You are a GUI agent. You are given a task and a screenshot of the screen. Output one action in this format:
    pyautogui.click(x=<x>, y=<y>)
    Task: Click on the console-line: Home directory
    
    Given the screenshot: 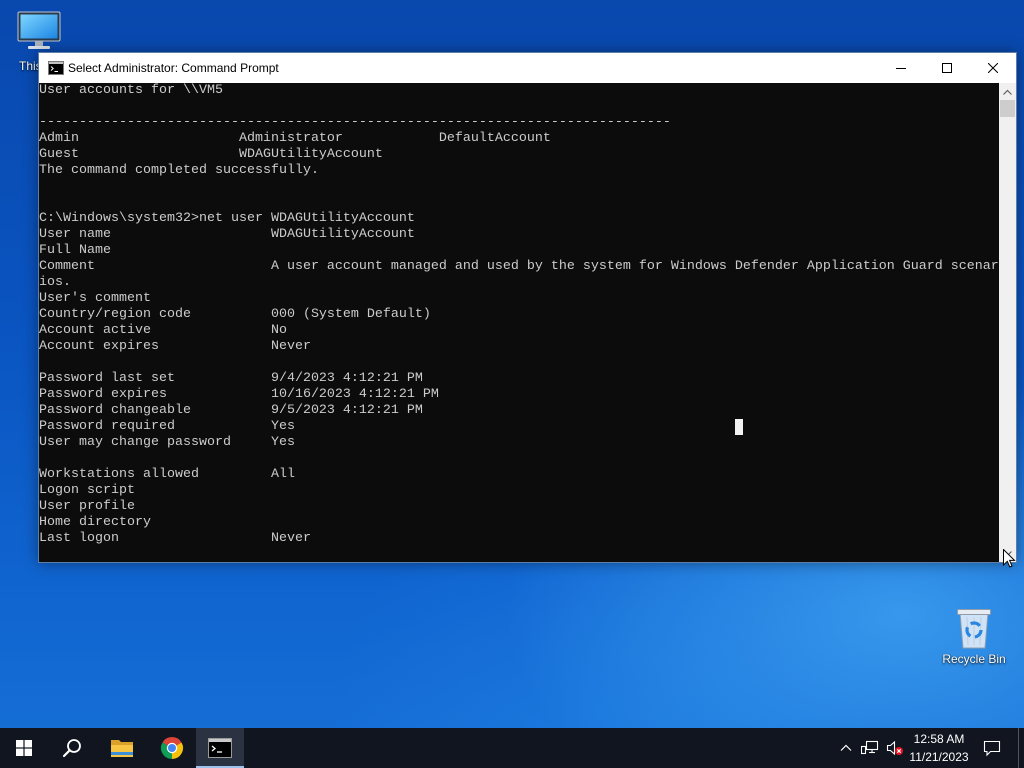 What is the action you would take?
    pyautogui.click(x=95, y=522)
    